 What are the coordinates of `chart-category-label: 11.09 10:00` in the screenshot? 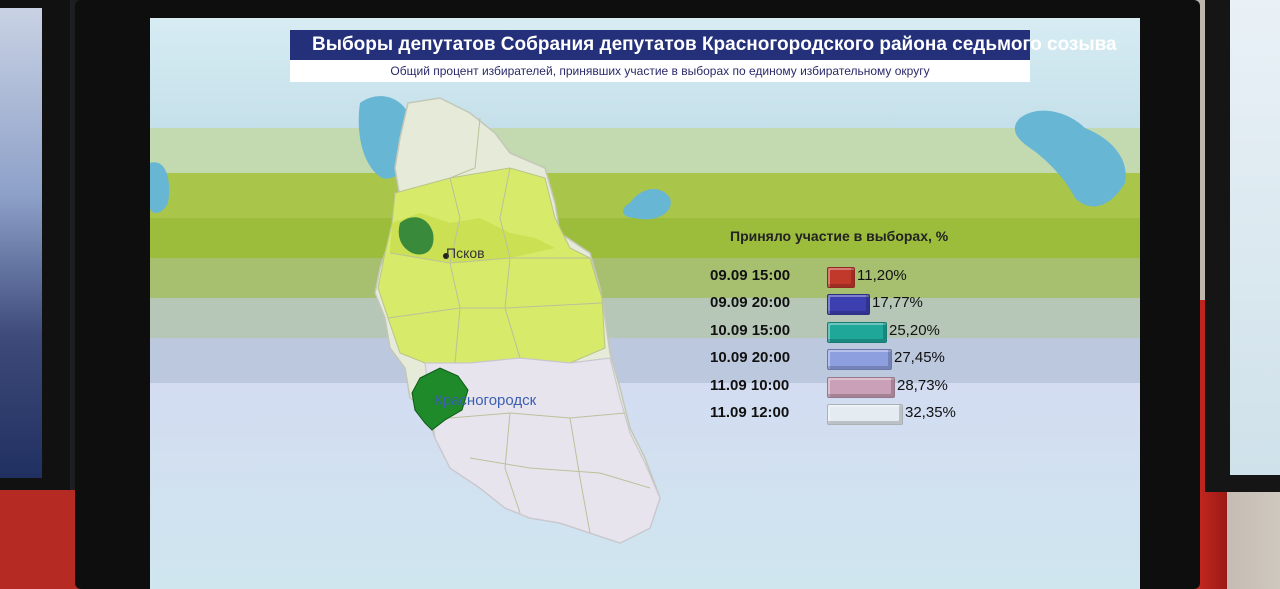 It's located at (750, 385).